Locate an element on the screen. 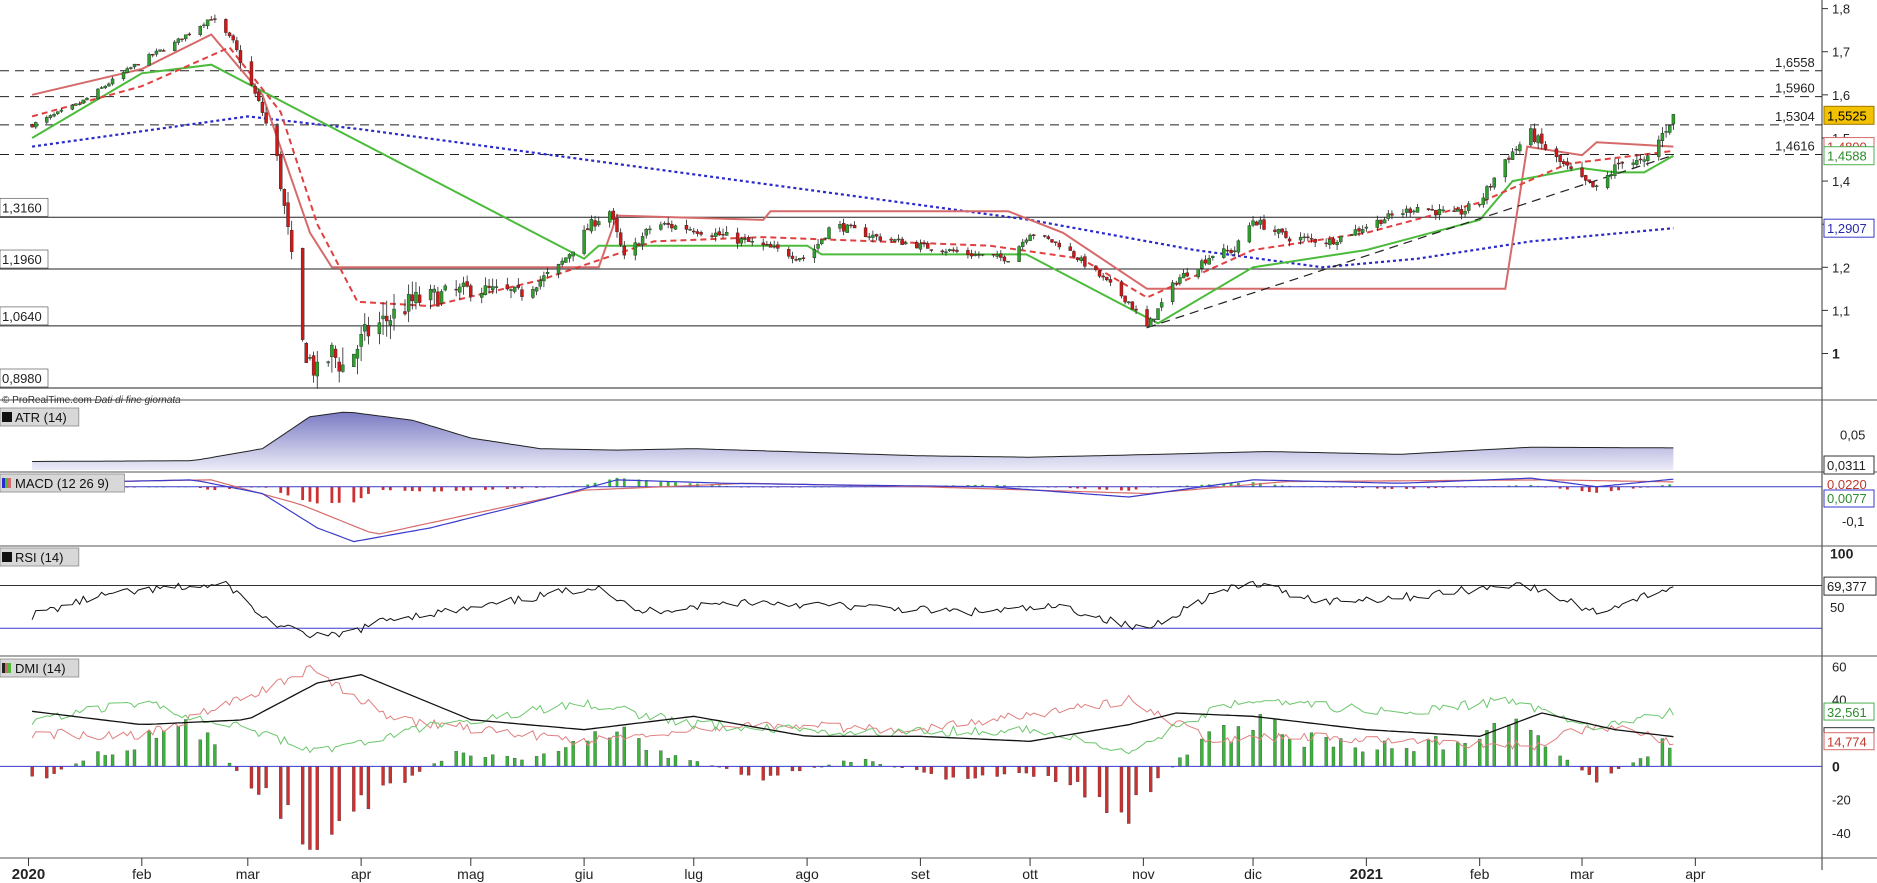  x-tick-label: set is located at coordinates (920, 874).